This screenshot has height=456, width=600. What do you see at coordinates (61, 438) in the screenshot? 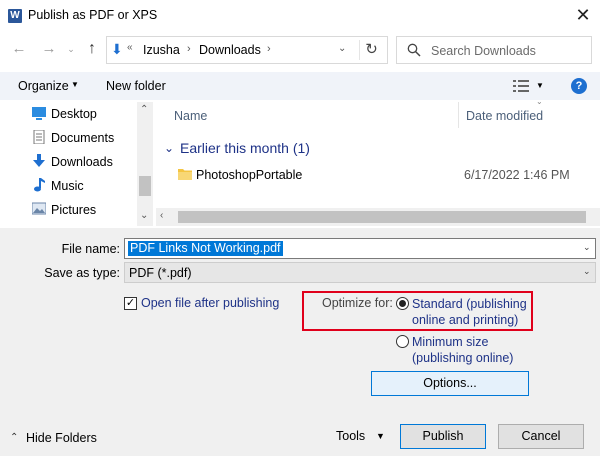
I see `hide-folders-button: Hide Folders` at bounding box center [61, 438].